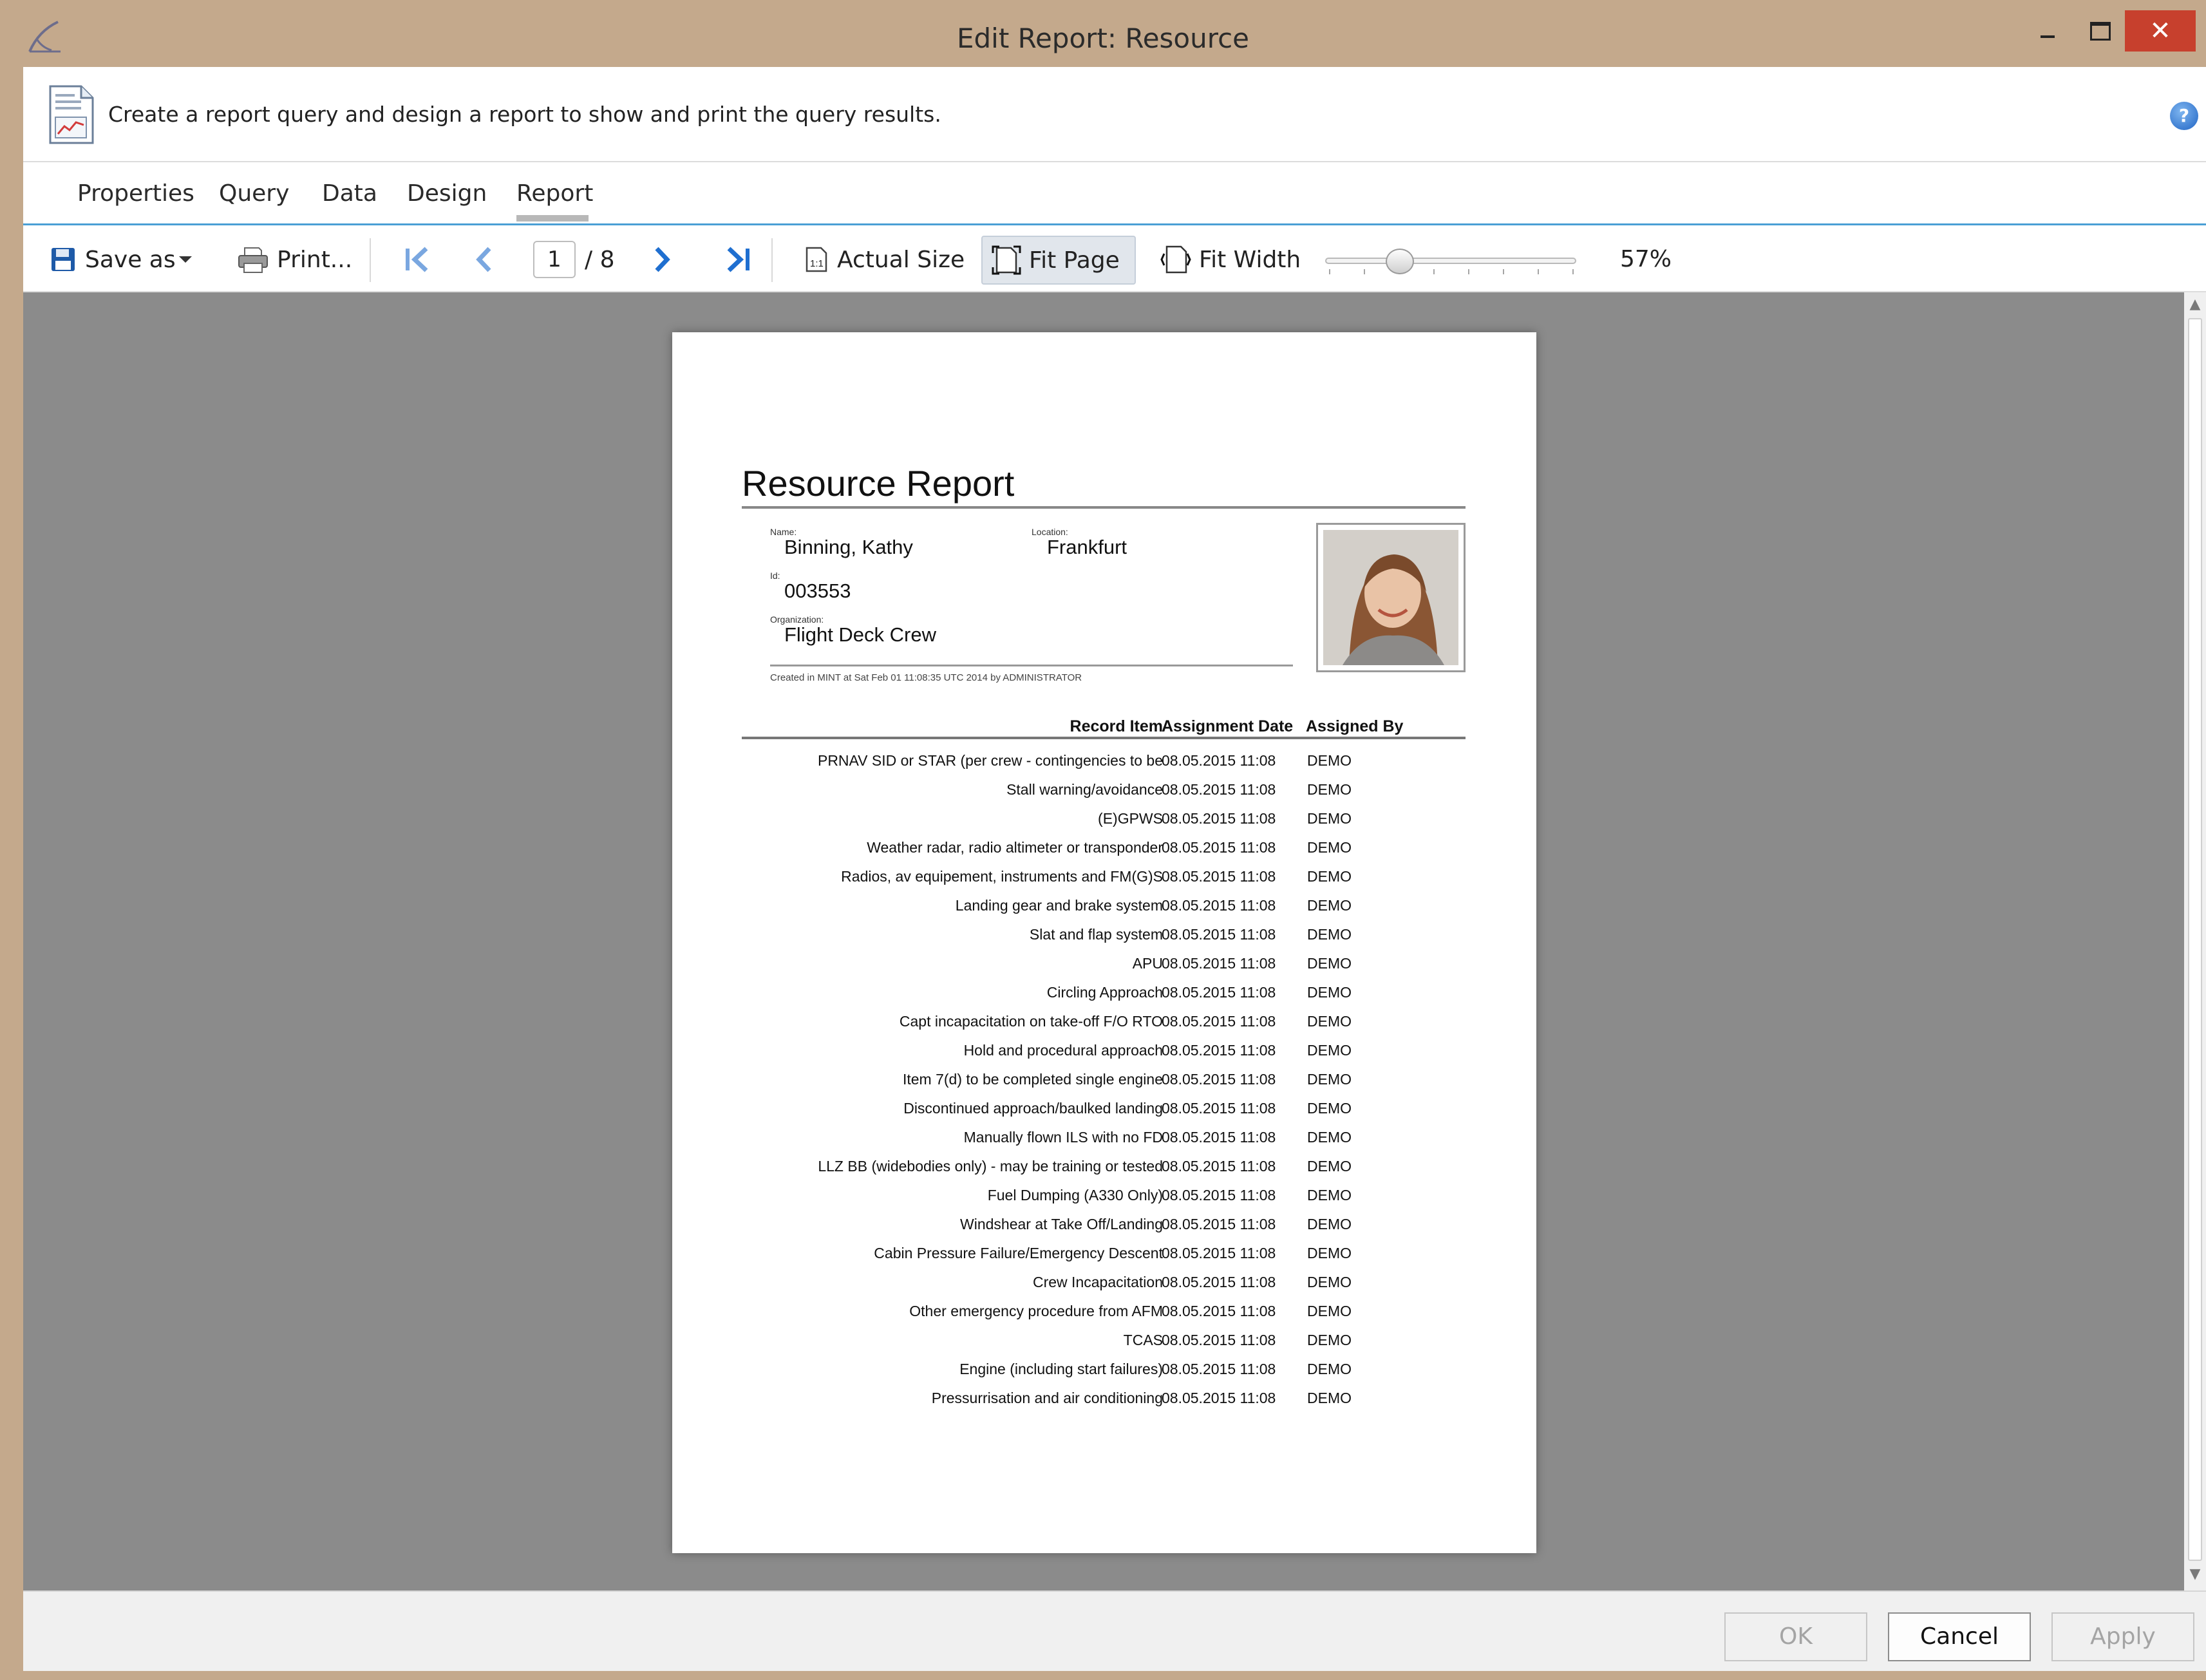 The height and width of the screenshot is (1680, 2206). What do you see at coordinates (1096, 935) in the screenshot?
I see `record-item: Slat and flap system` at bounding box center [1096, 935].